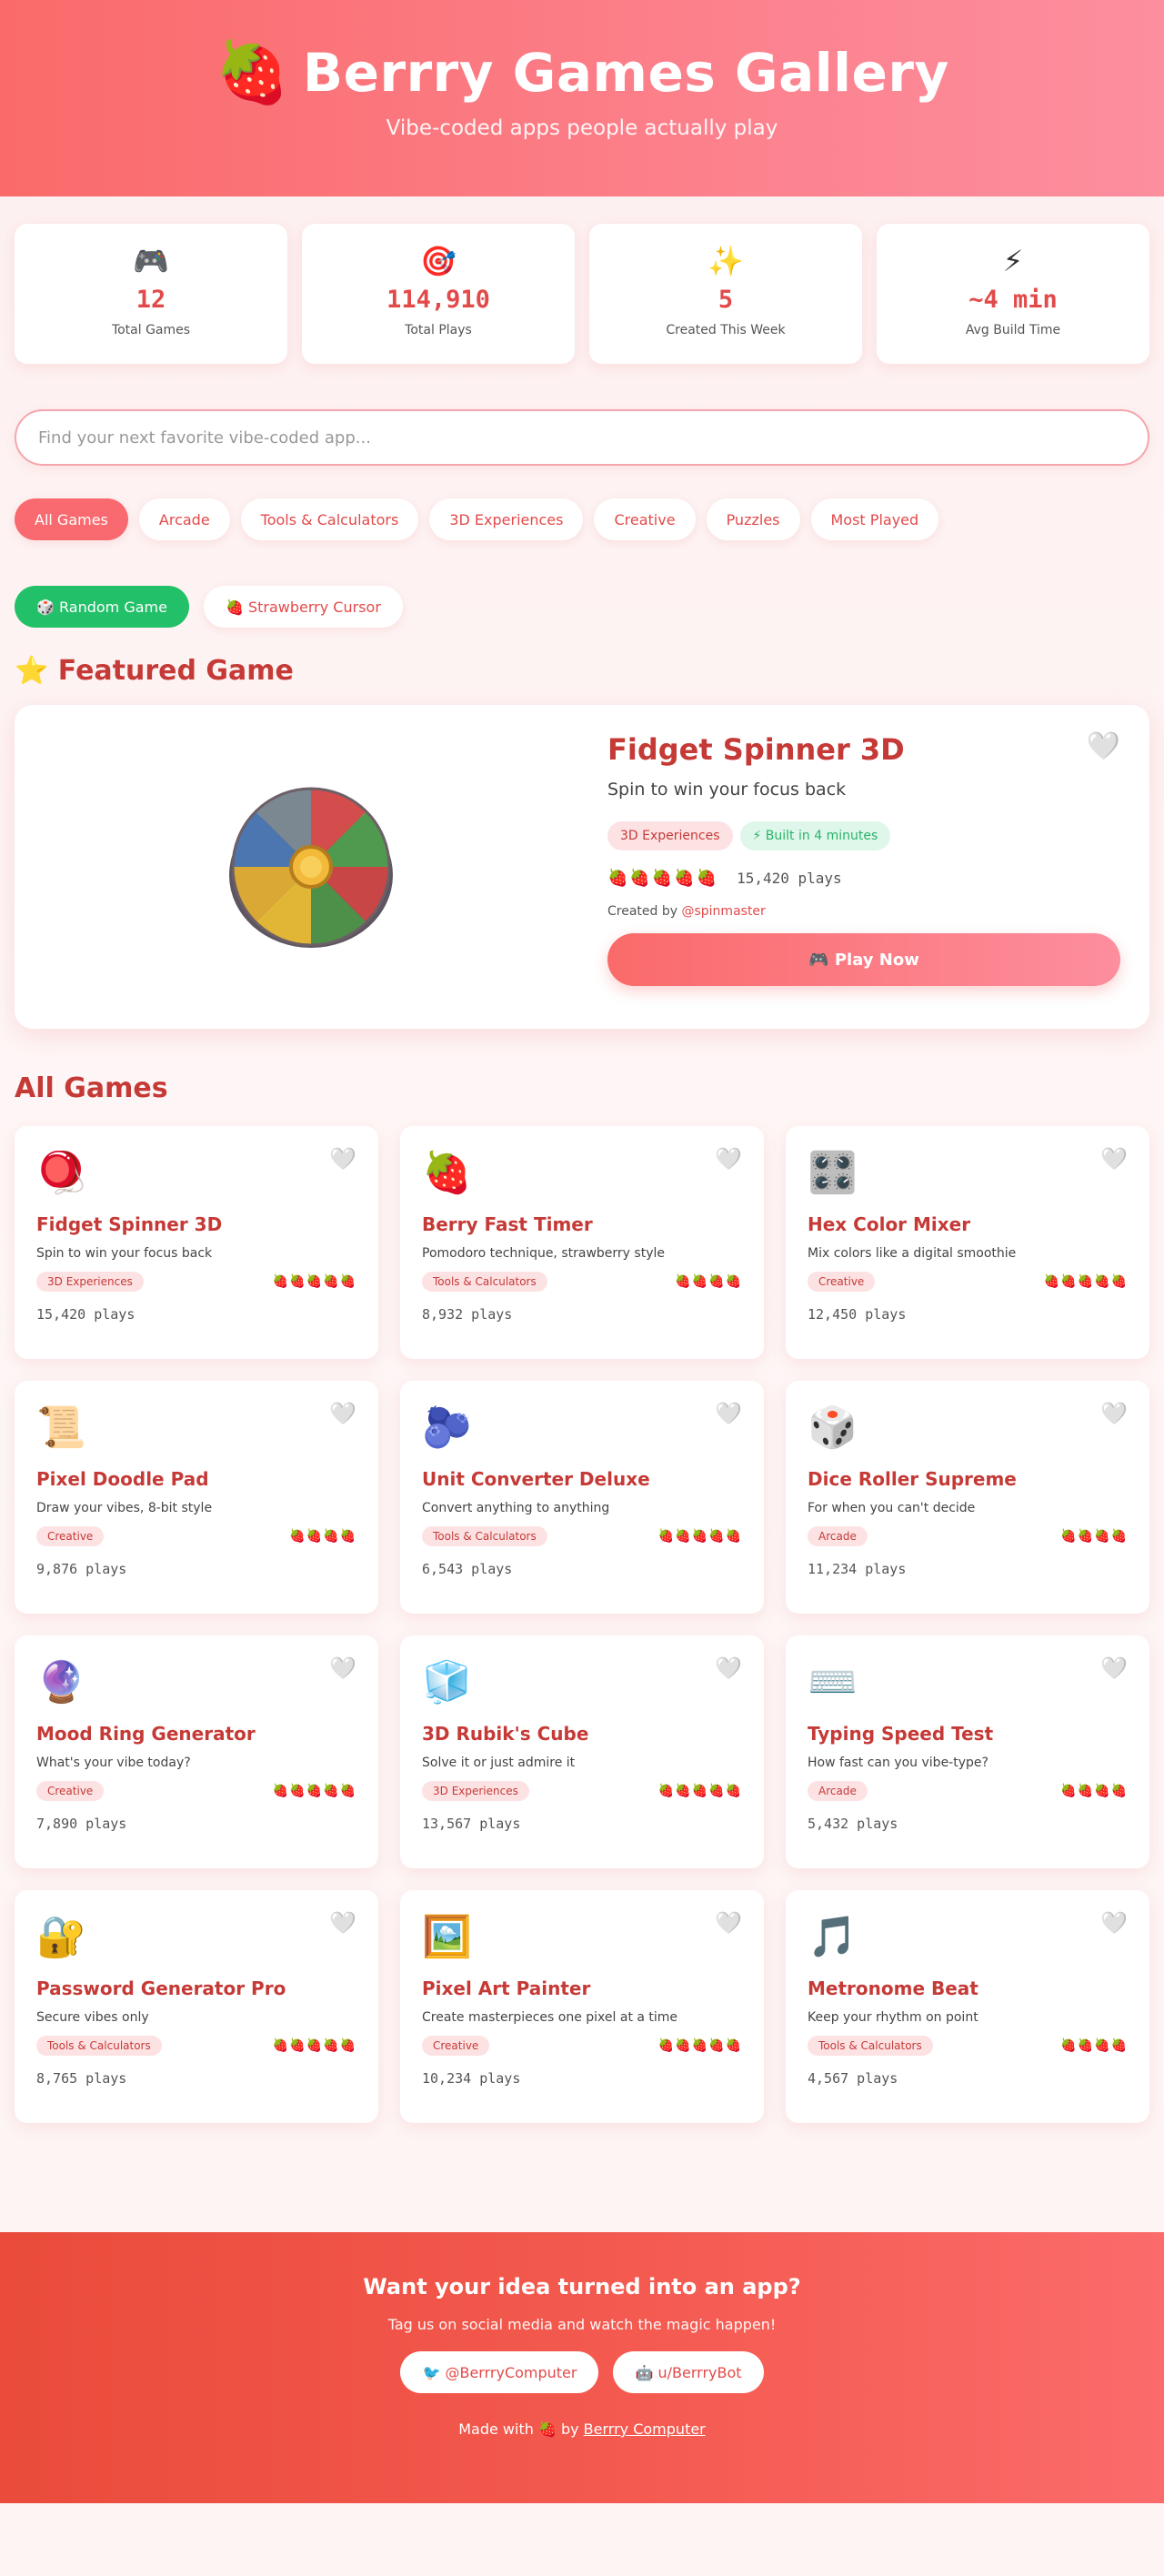 The image size is (1164, 2576). Describe the element at coordinates (833, 1682) in the screenshot. I see `computer-icon: ⌨️` at that location.